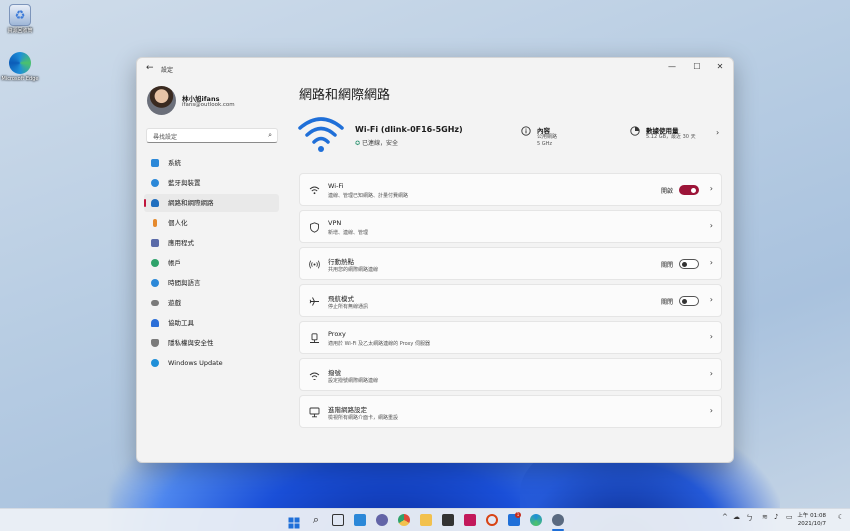 Image resolution: width=850 pixels, height=531 pixels. What do you see at coordinates (211, 243) in the screenshot?
I see `sidebar-item-apps: 應用程式` at bounding box center [211, 243].